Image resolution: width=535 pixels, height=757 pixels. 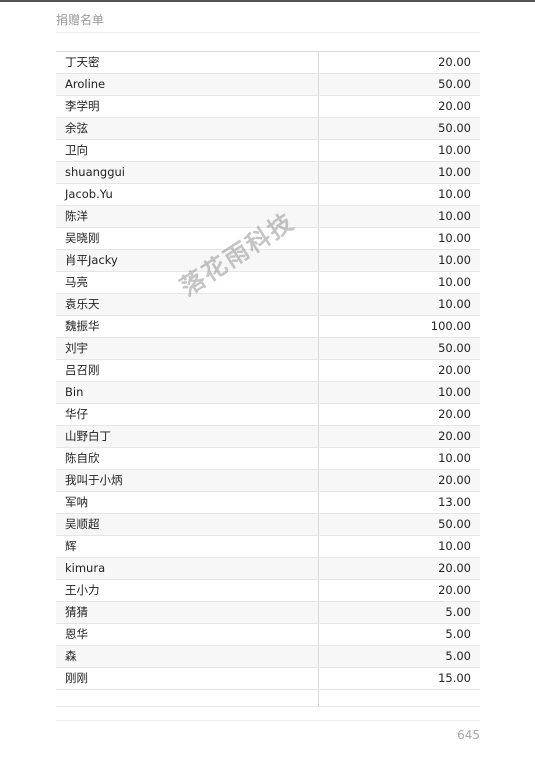 What do you see at coordinates (187, 458) in the screenshot?
I see `donor-name: 陈自欣` at bounding box center [187, 458].